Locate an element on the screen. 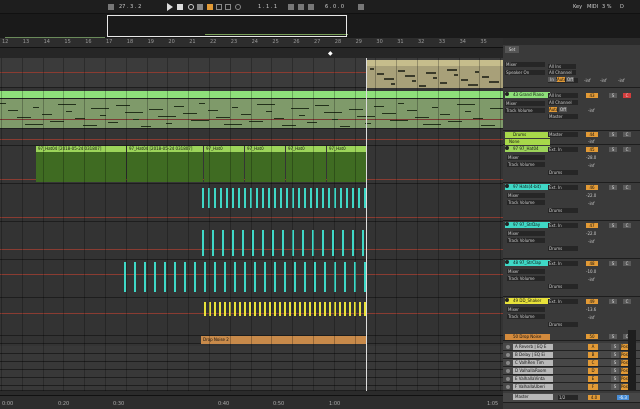 This screenshot has width=640, height=409. monitor-in-button: In is located at coordinates (552, 79).